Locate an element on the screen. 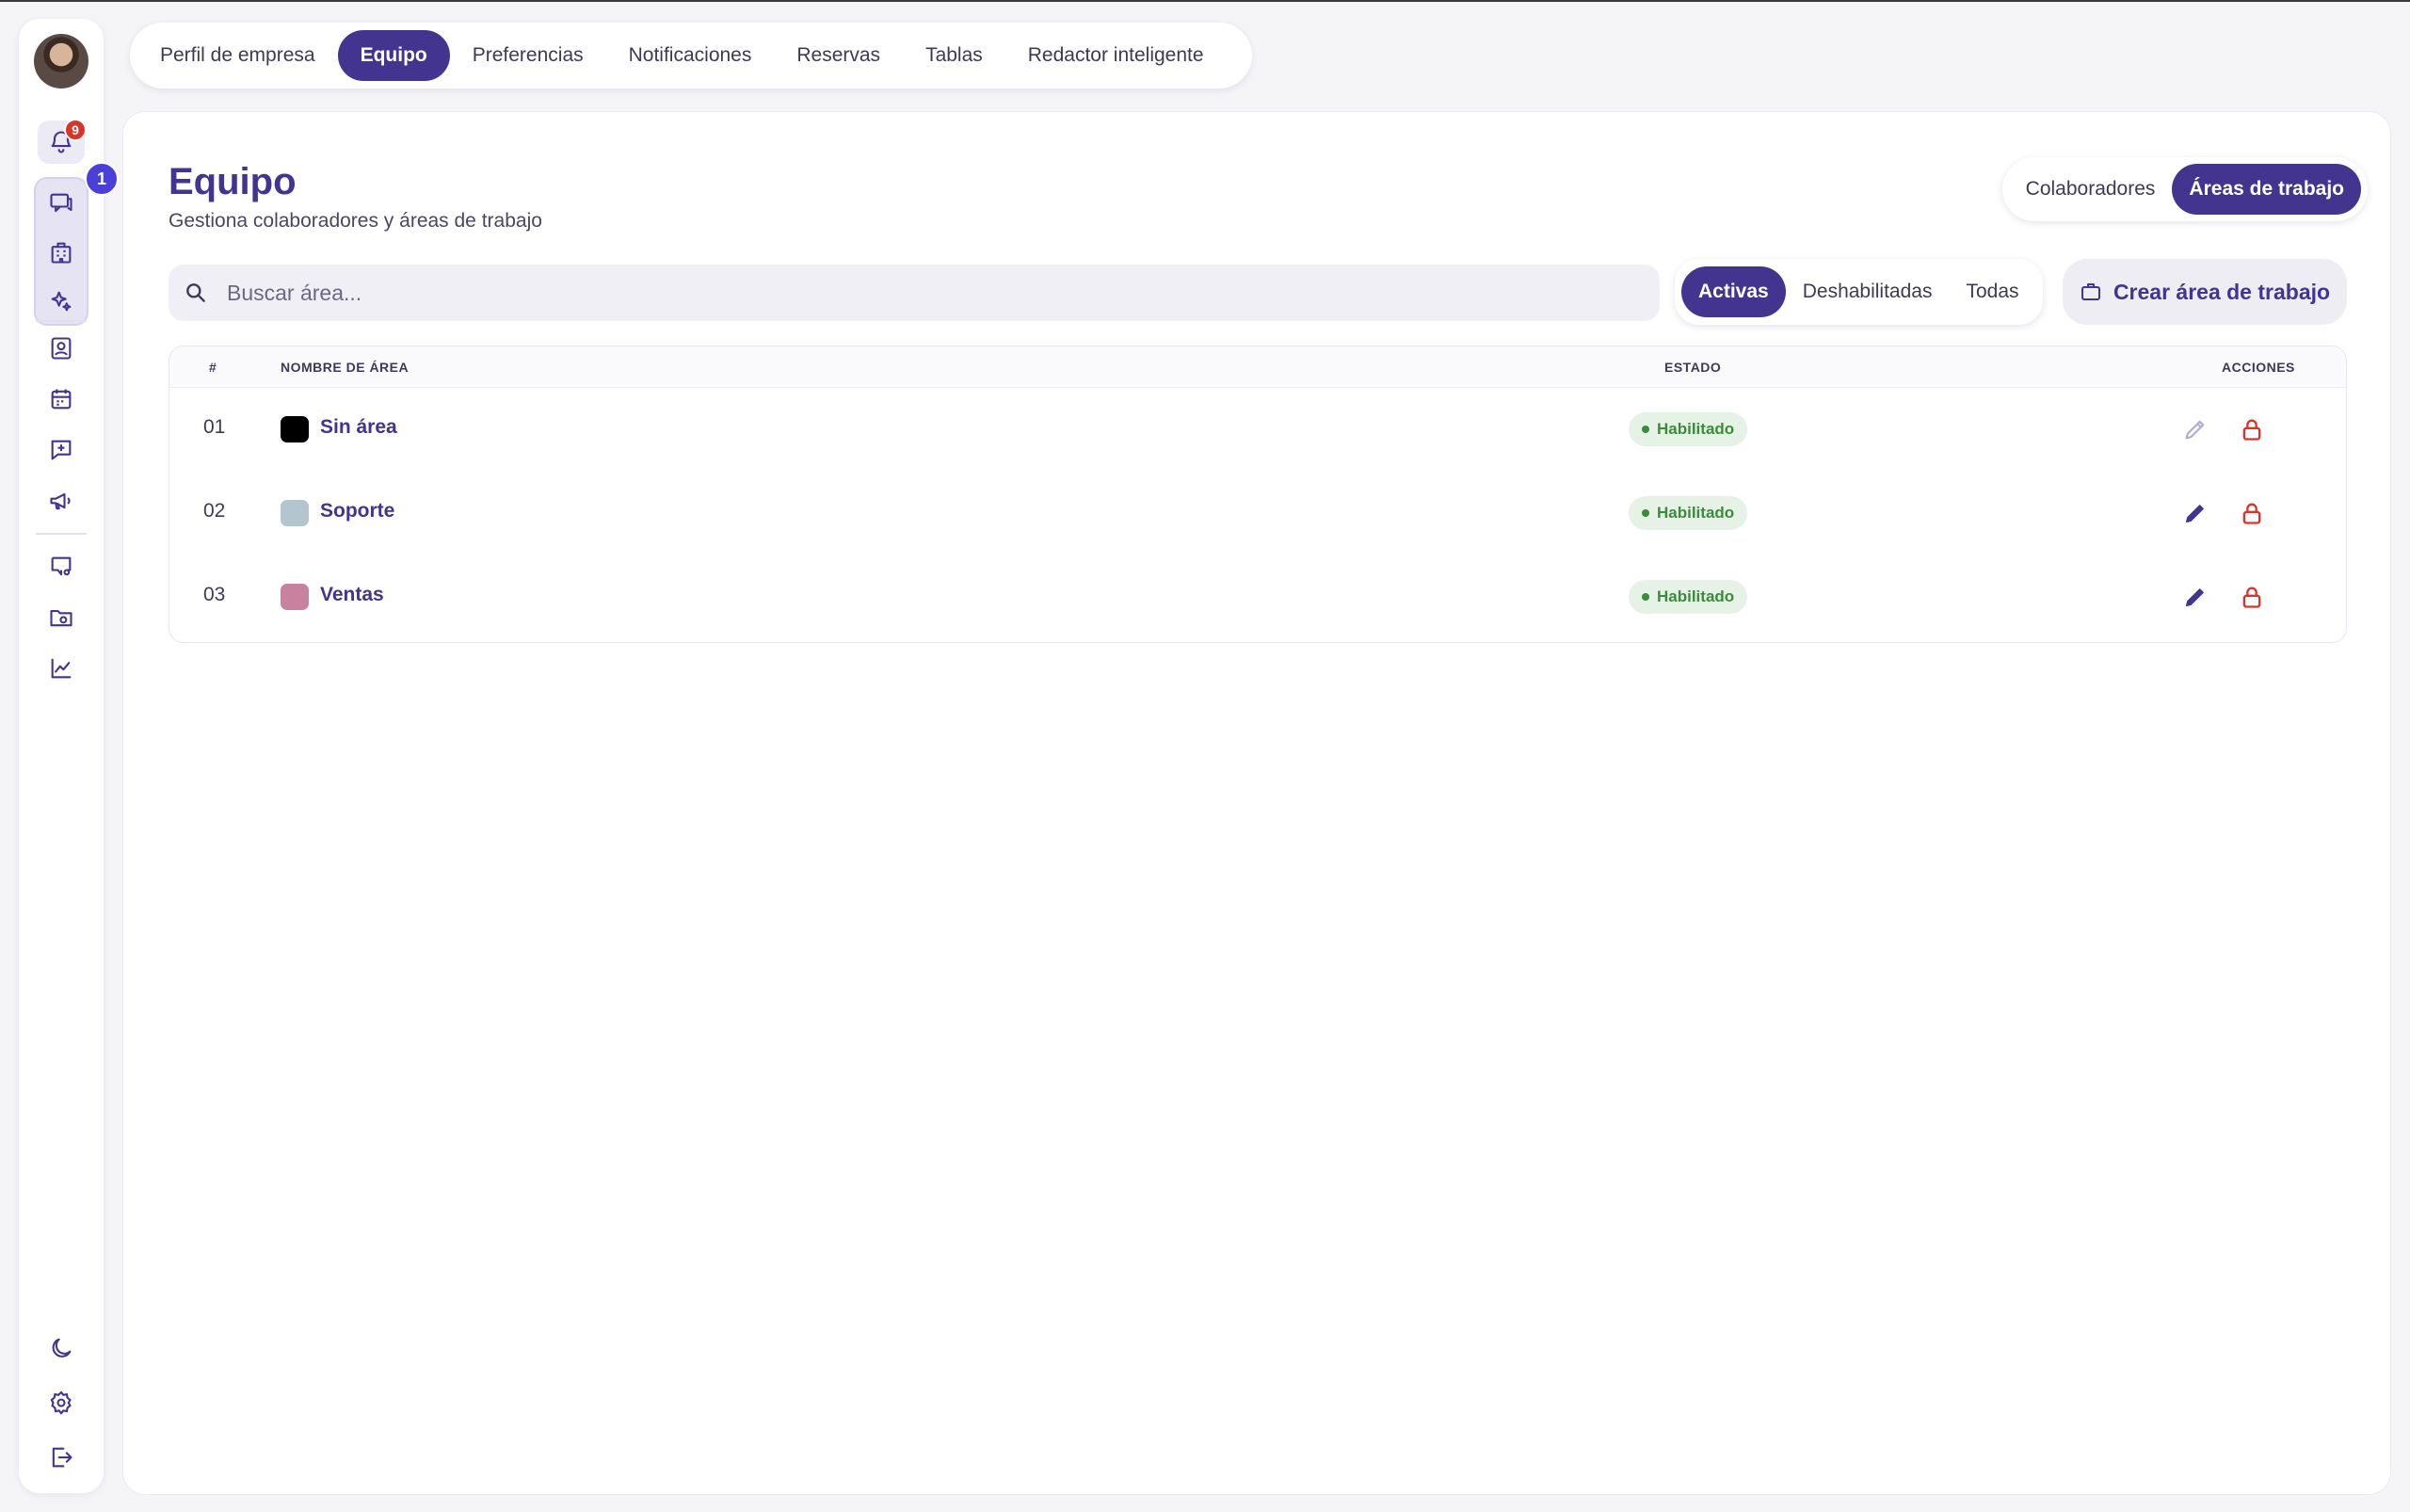 Image resolution: width=2410 pixels, height=1512 pixels. search-bar is located at coordinates (914, 293).